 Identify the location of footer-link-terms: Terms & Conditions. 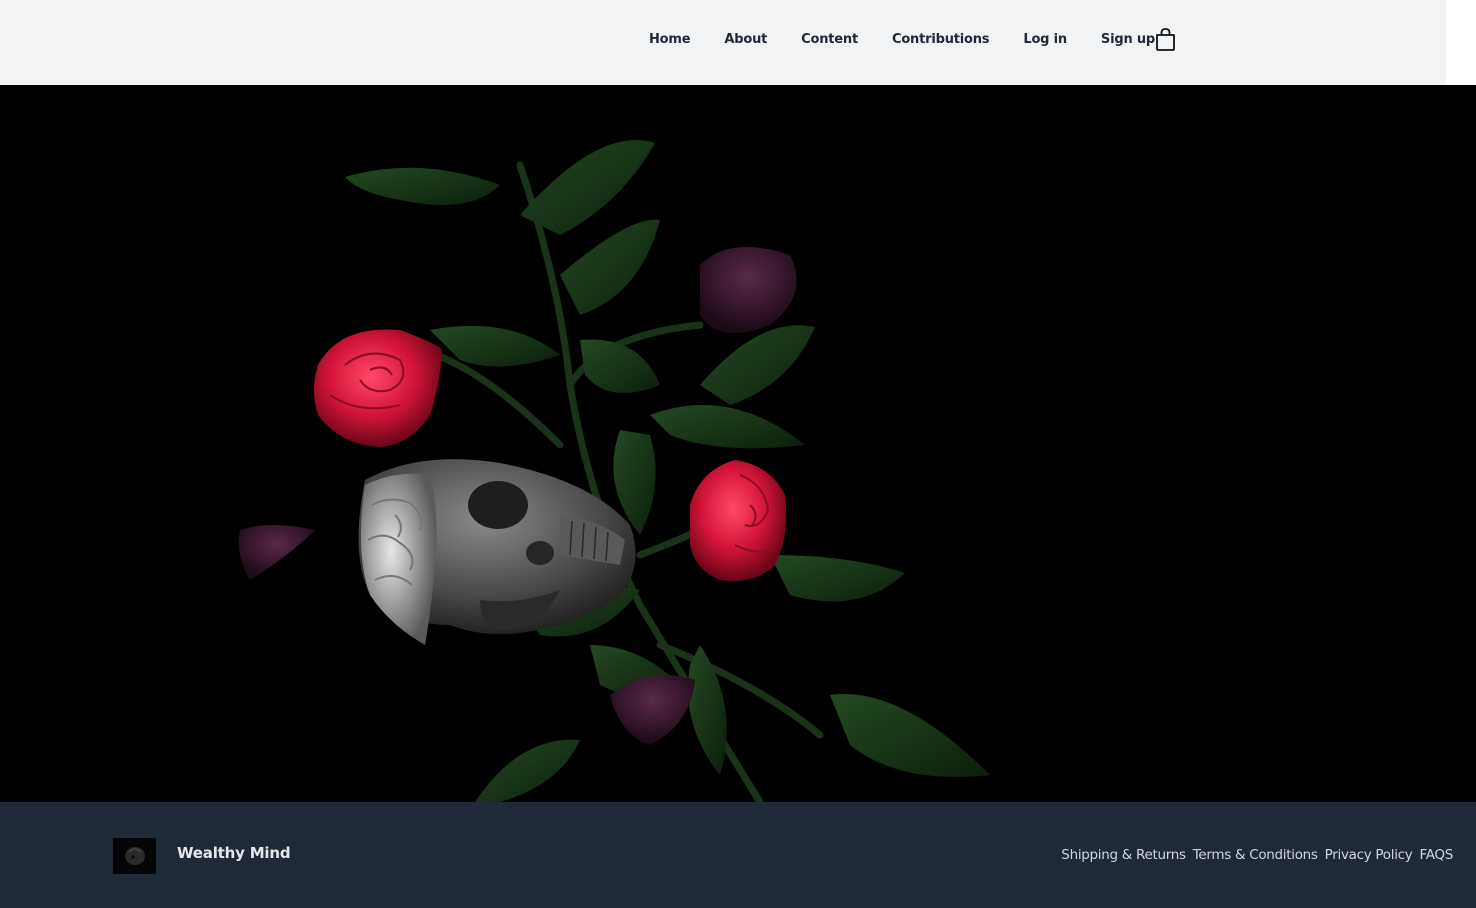
(1255, 855).